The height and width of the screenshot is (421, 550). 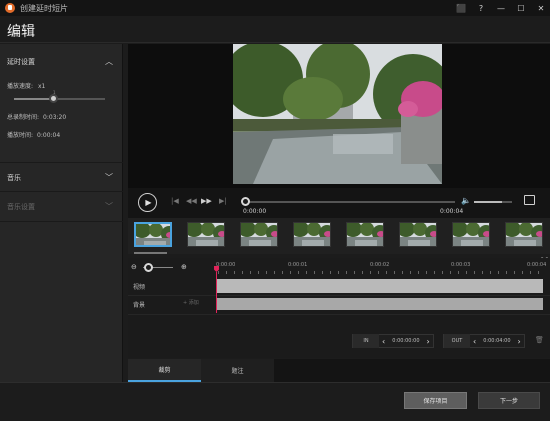 What do you see at coordinates (61, 63) in the screenshot?
I see `timelapse-section-header: 延时设置 ︿` at bounding box center [61, 63].